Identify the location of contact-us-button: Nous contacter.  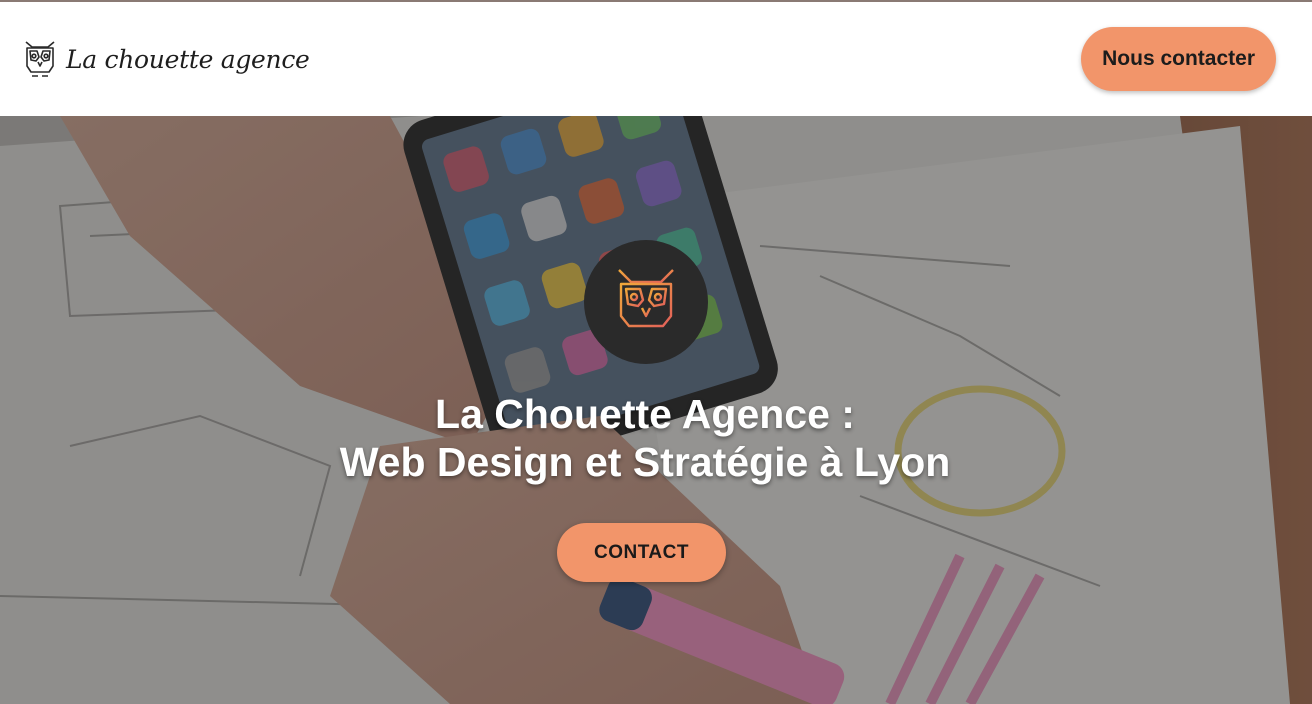
(1178, 59).